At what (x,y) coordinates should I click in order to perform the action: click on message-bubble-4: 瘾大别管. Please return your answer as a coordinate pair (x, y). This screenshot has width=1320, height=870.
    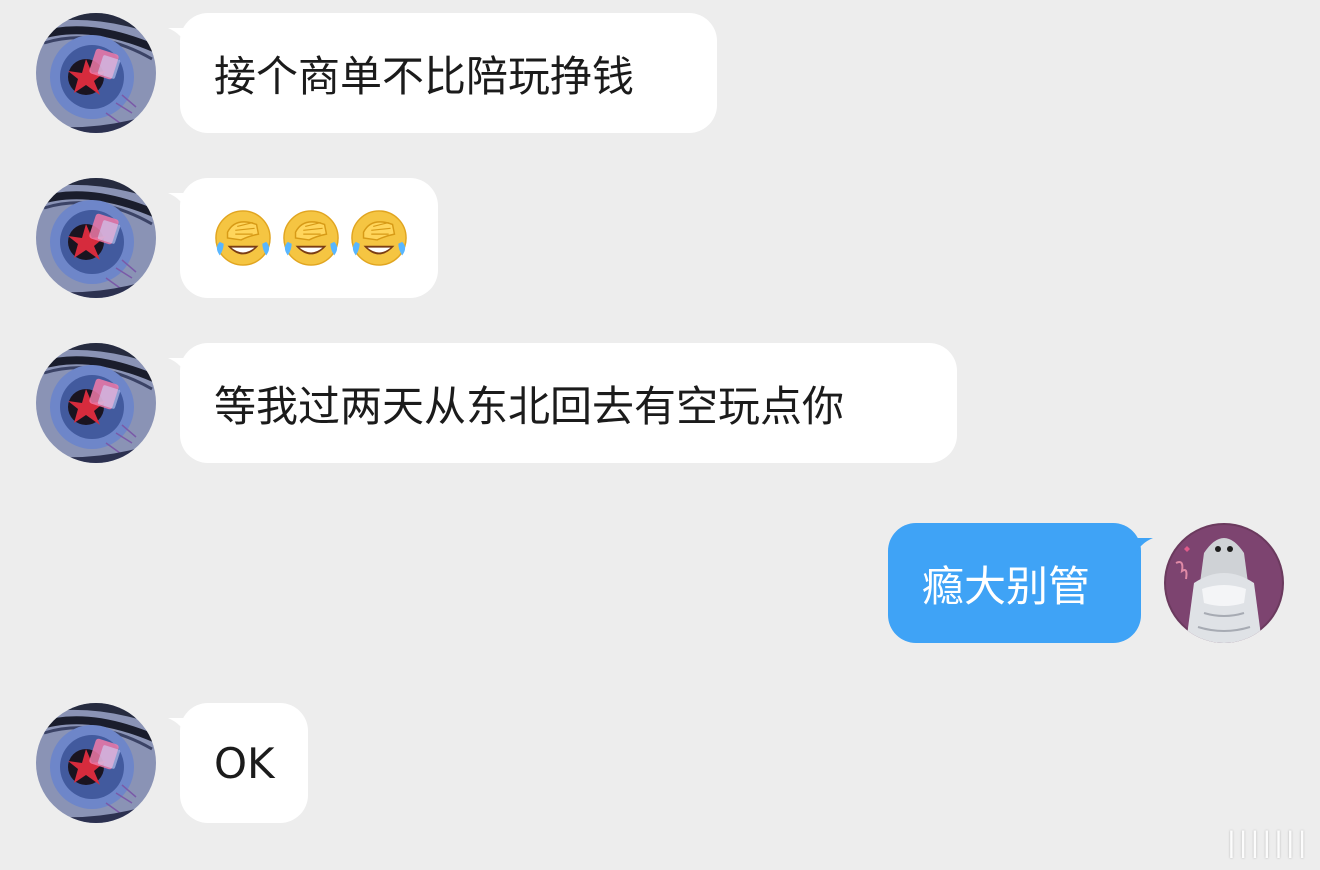
    Looking at the image, I should click on (1014, 583).